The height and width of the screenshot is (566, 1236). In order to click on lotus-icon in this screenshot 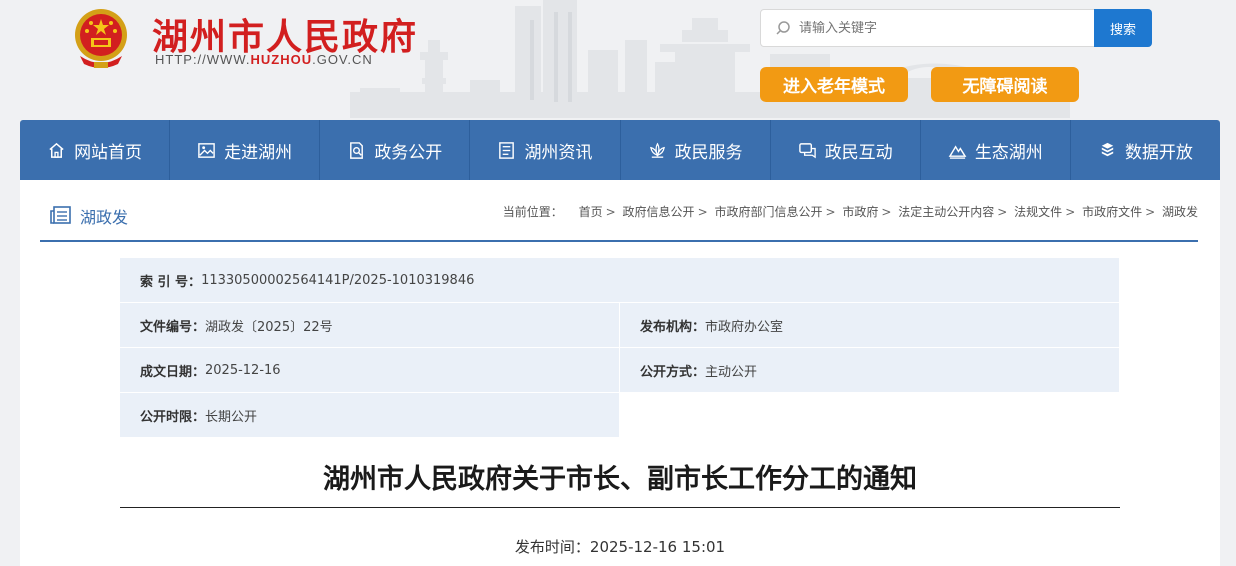, I will do `click(657, 150)`.